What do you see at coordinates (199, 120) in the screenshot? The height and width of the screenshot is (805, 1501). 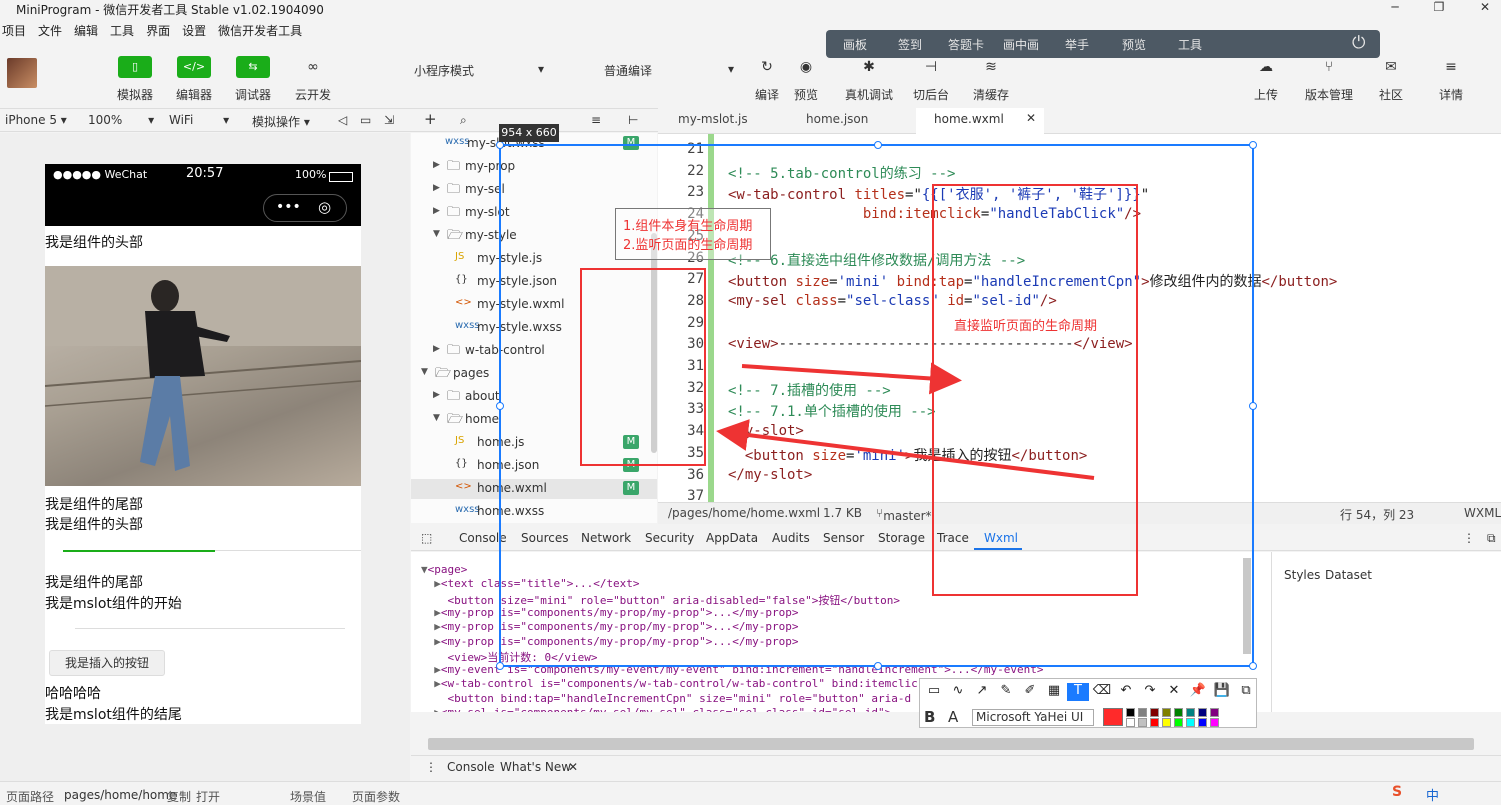 I see `network-select: WiFi ▾` at bounding box center [199, 120].